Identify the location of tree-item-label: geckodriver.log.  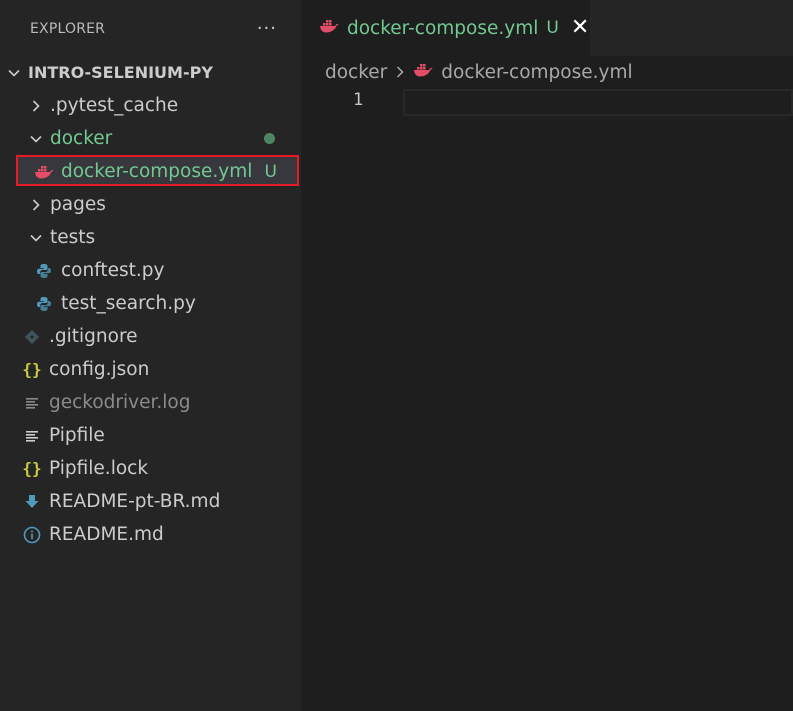
(120, 402).